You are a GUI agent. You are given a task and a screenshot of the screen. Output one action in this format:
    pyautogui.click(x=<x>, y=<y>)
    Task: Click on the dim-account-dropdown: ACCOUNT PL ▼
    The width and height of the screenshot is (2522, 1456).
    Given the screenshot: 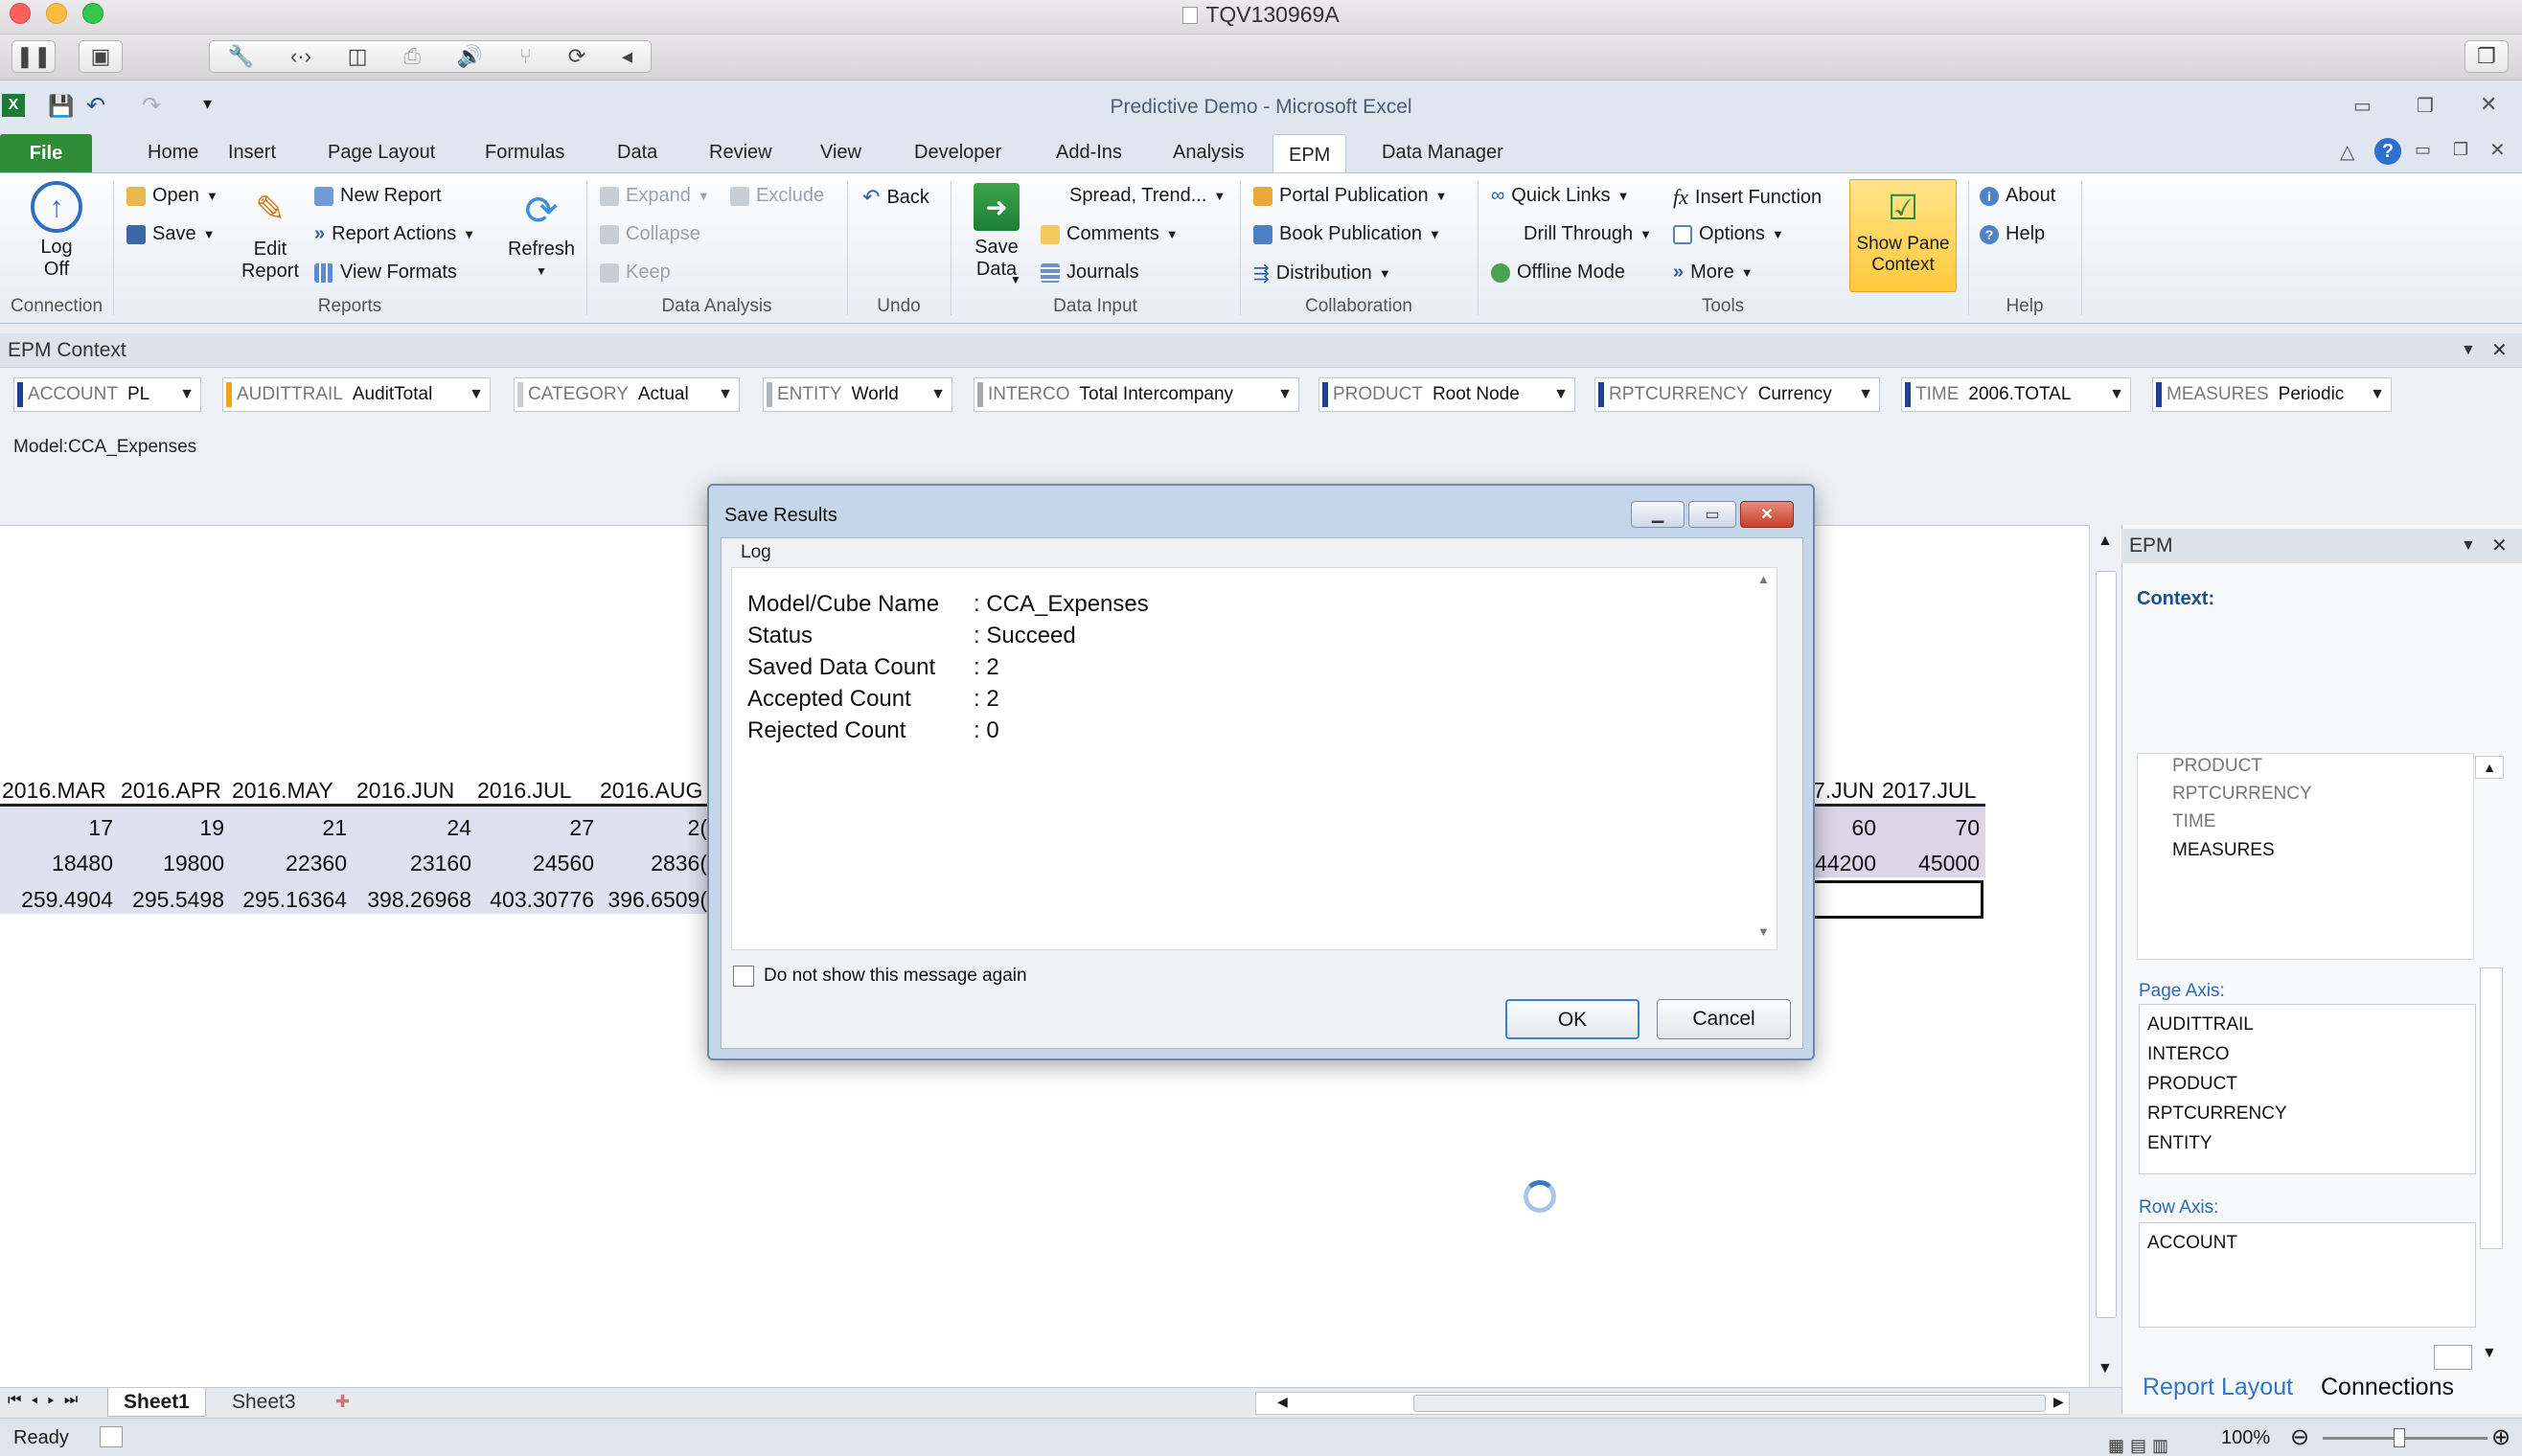 What is the action you would take?
    pyautogui.click(x=107, y=395)
    